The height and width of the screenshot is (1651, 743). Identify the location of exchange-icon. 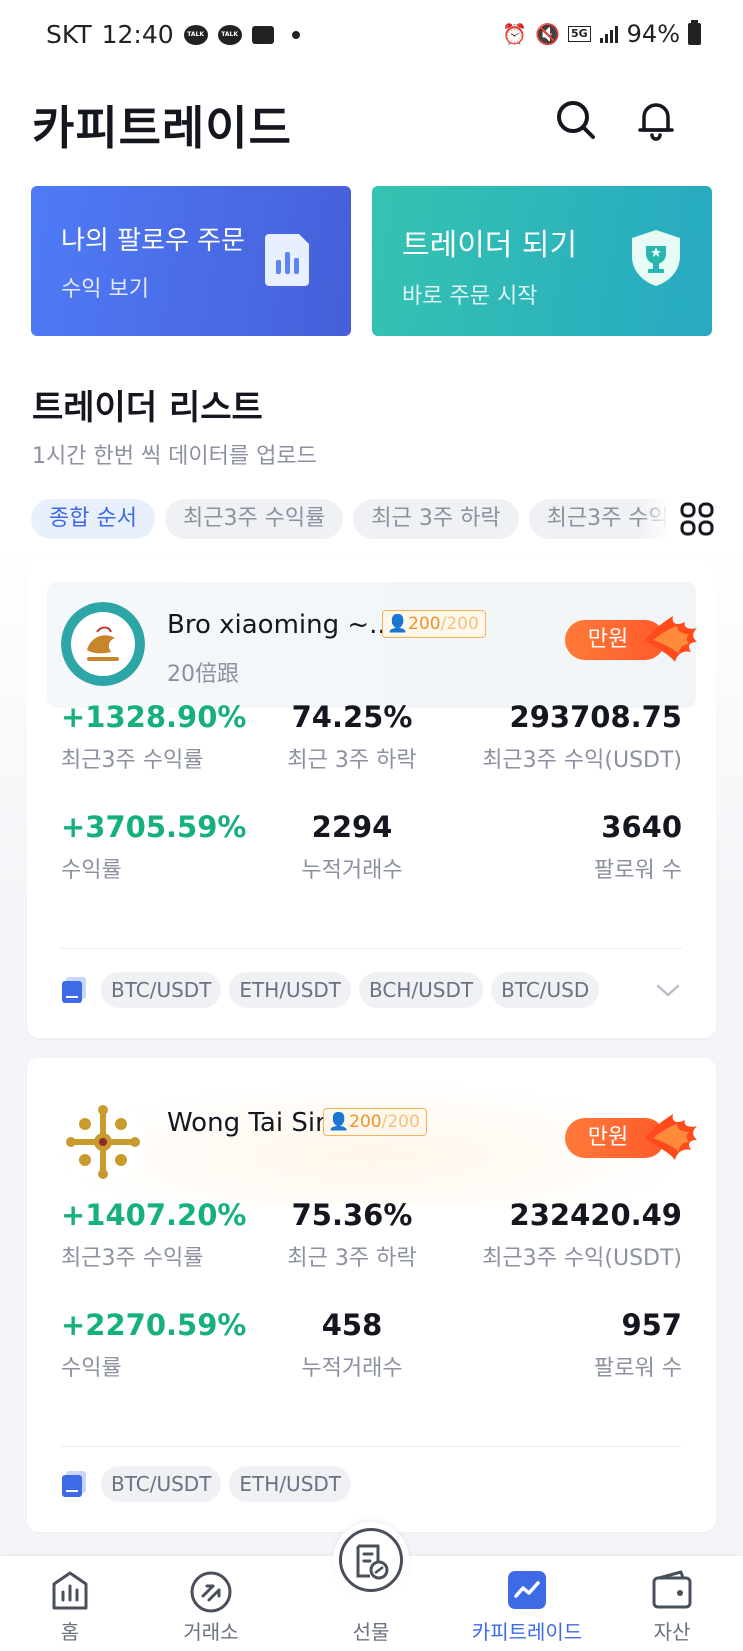
(211, 1592).